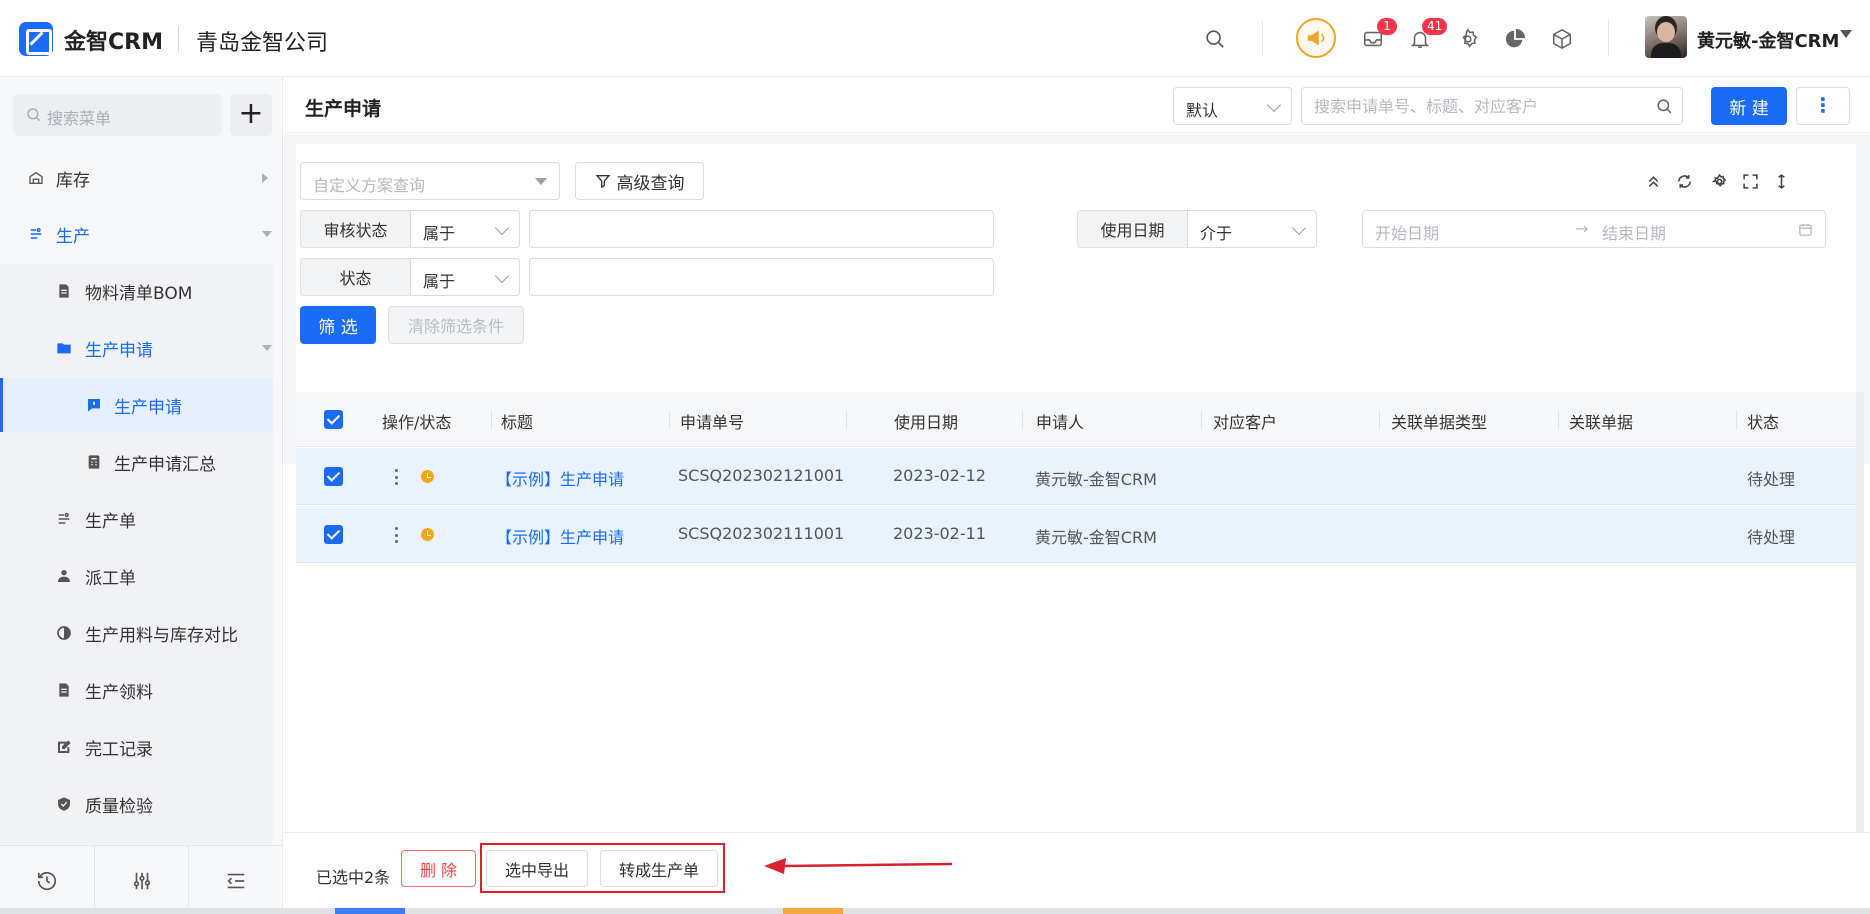 The width and height of the screenshot is (1870, 914). I want to click on delete-button: 删 除, so click(438, 868).